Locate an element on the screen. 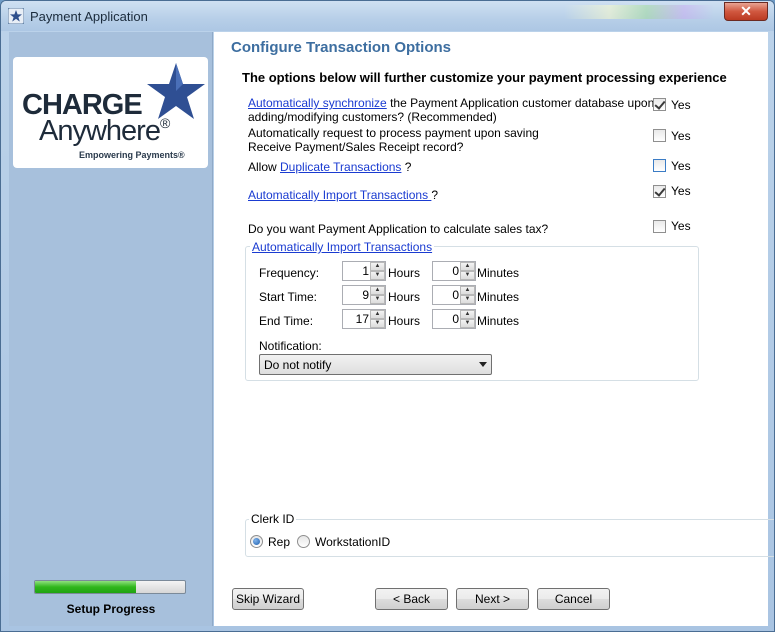 The width and height of the screenshot is (775, 632). auto-sync-link: Automatically synchronize is located at coordinates (317, 103).